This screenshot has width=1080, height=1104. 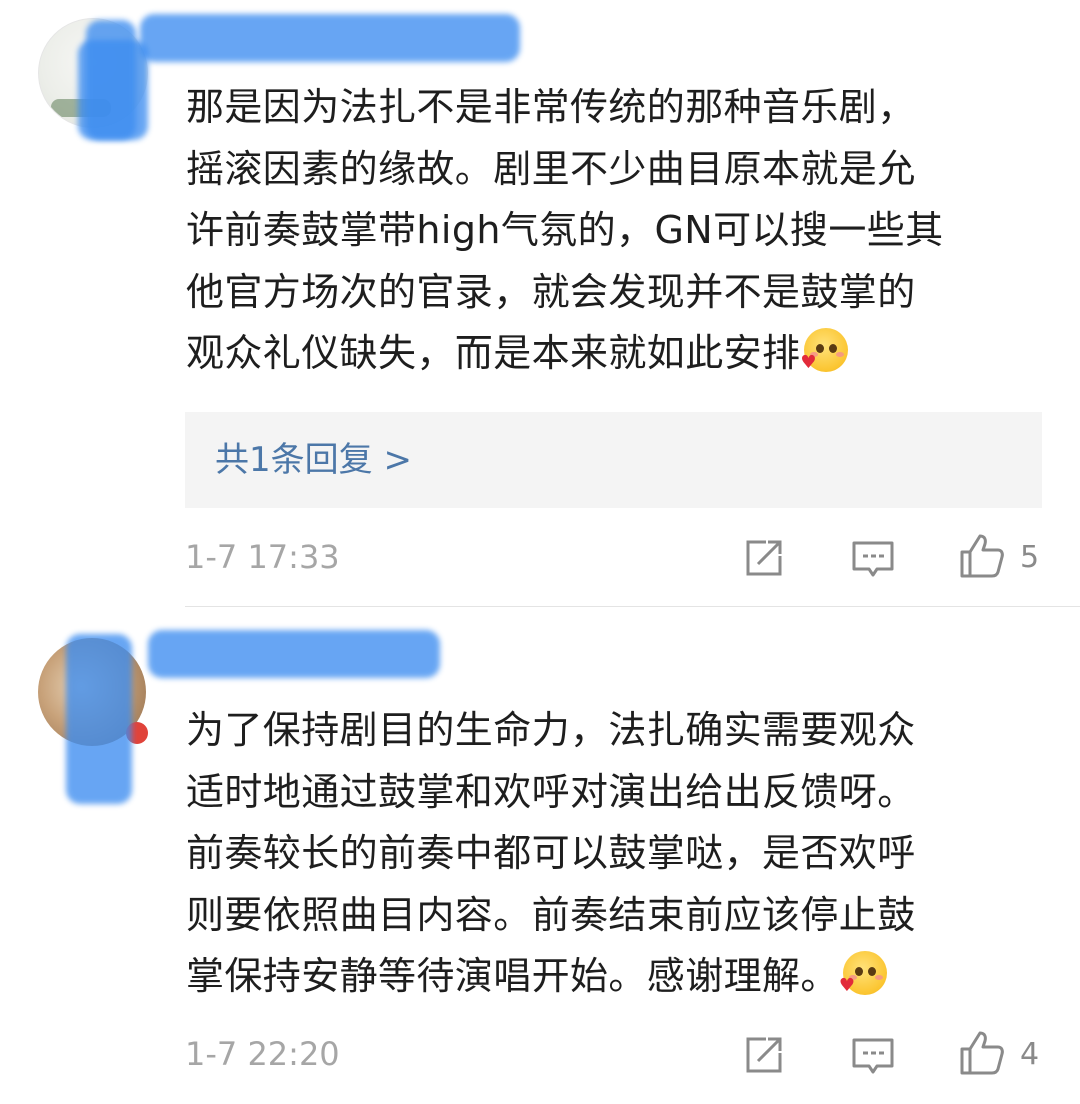 I want to click on comment-line: 摇滚因素的缘故。剧里不少曲目原本就是允, so click(x=551, y=168).